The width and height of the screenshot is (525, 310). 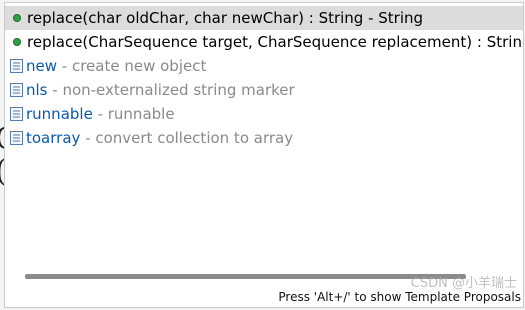 What do you see at coordinates (463, 283) in the screenshot?
I see `watermark: CSDN @小羊瑞士` at bounding box center [463, 283].